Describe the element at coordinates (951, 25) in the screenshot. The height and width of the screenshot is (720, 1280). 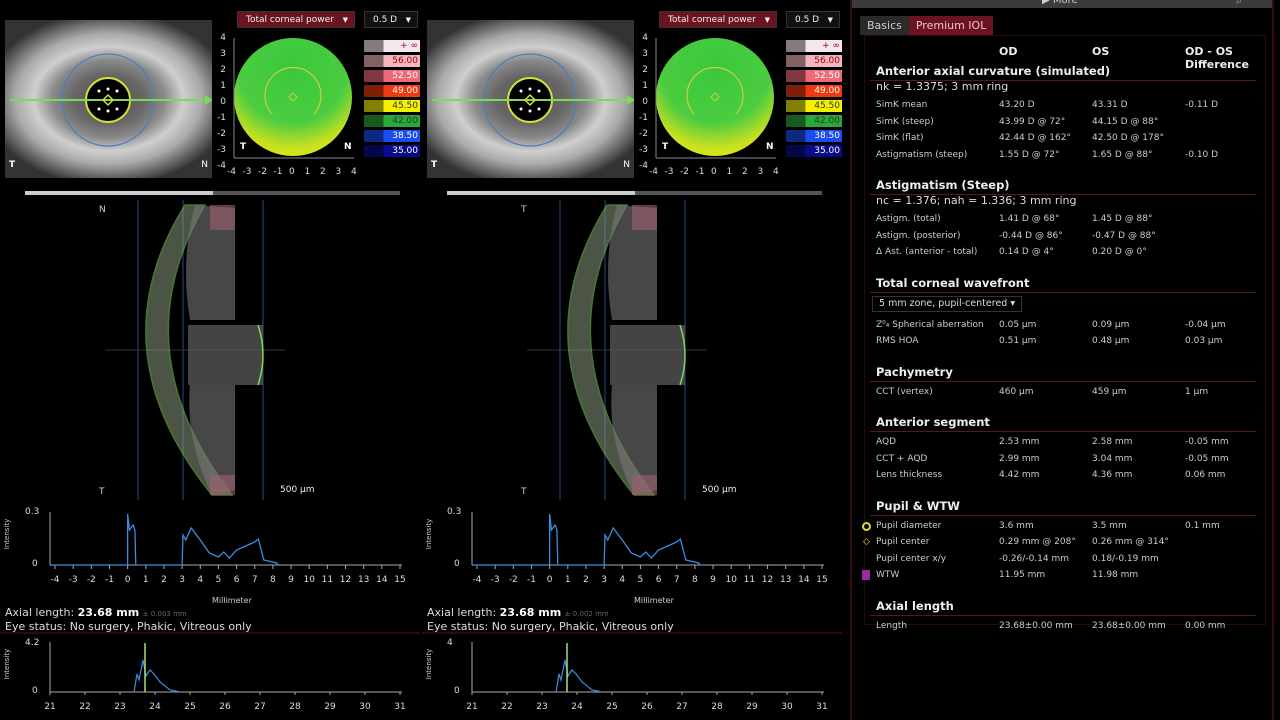
I see `tab-premium-iol: Premium IOL` at that location.